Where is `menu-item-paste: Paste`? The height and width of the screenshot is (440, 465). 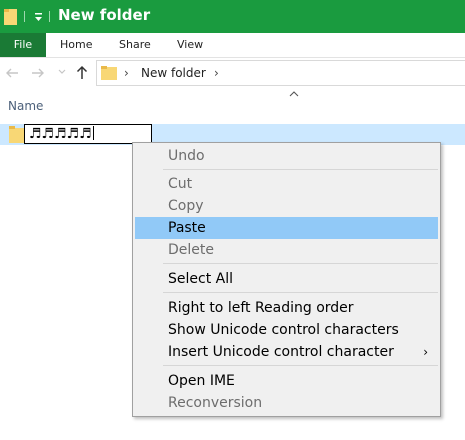 menu-item-paste: Paste is located at coordinates (286, 228).